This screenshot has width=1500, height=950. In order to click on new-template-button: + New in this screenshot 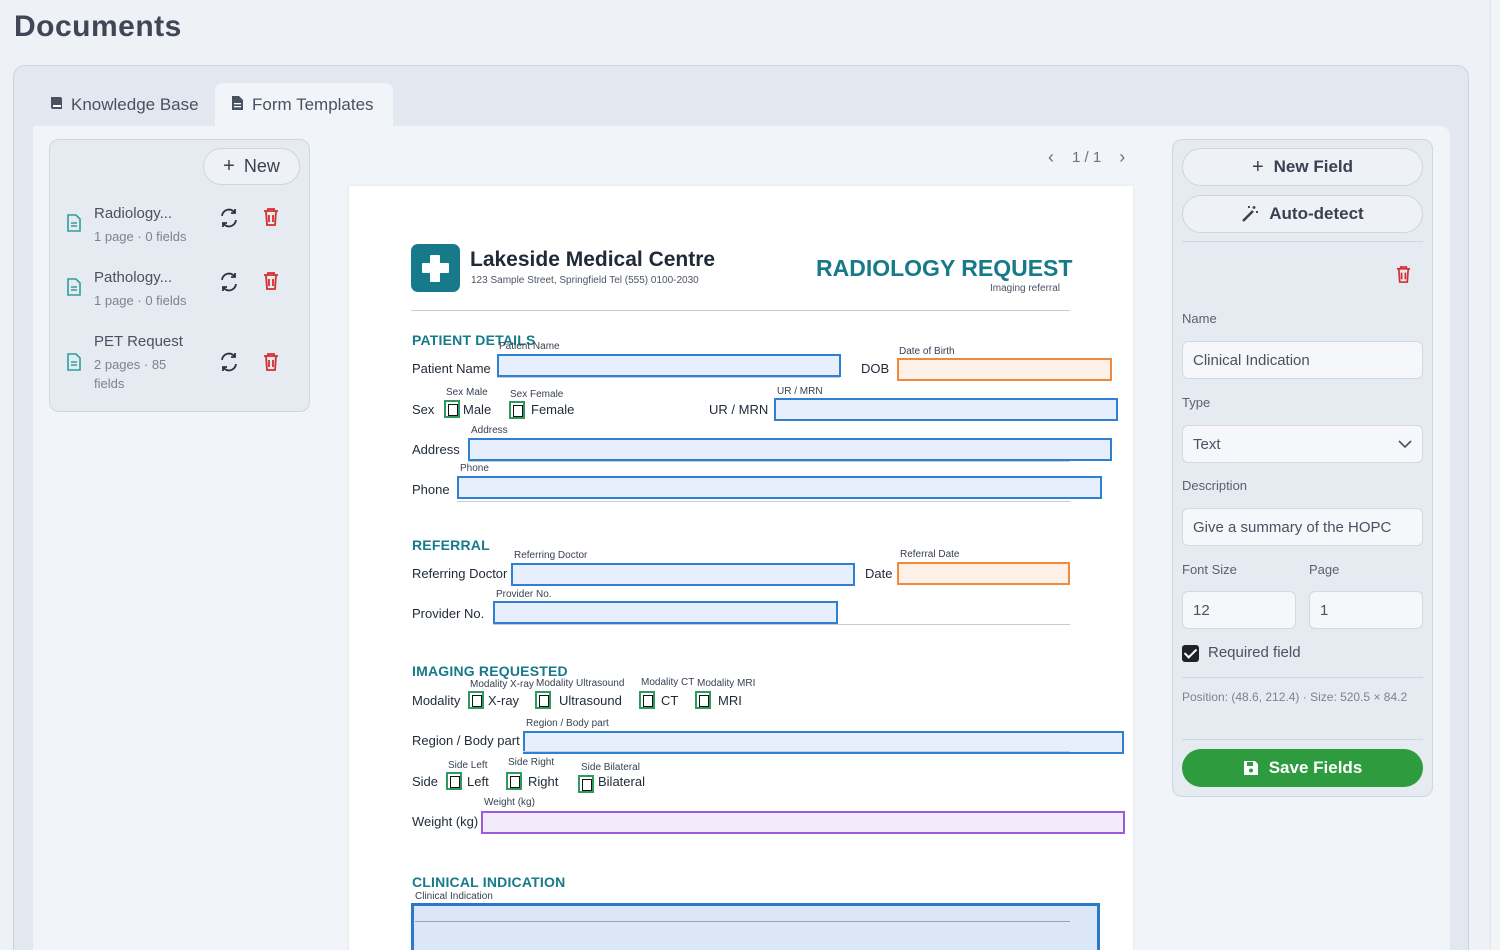, I will do `click(251, 166)`.